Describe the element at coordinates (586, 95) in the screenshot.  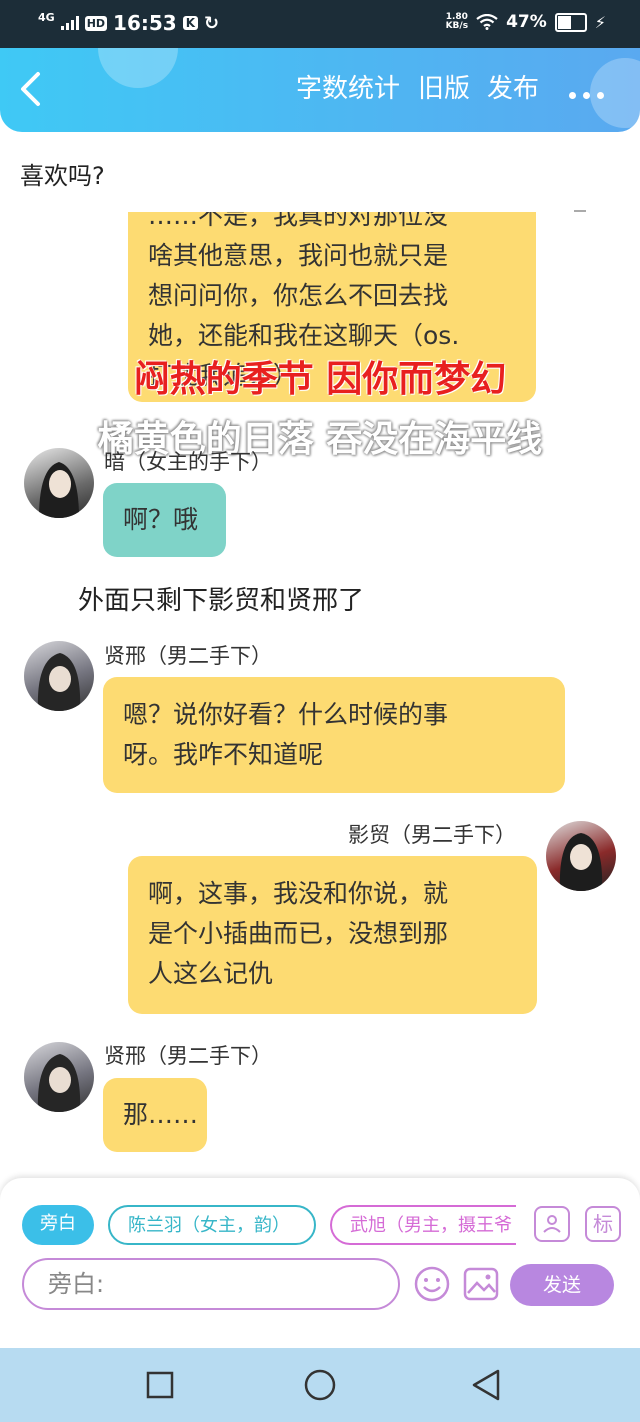
I see `more-button` at that location.